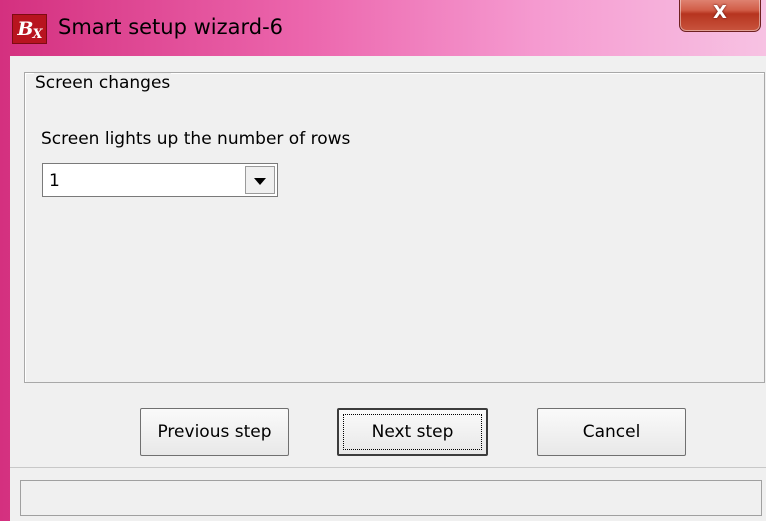 The image size is (766, 521). I want to click on close-button: X, so click(720, 16).